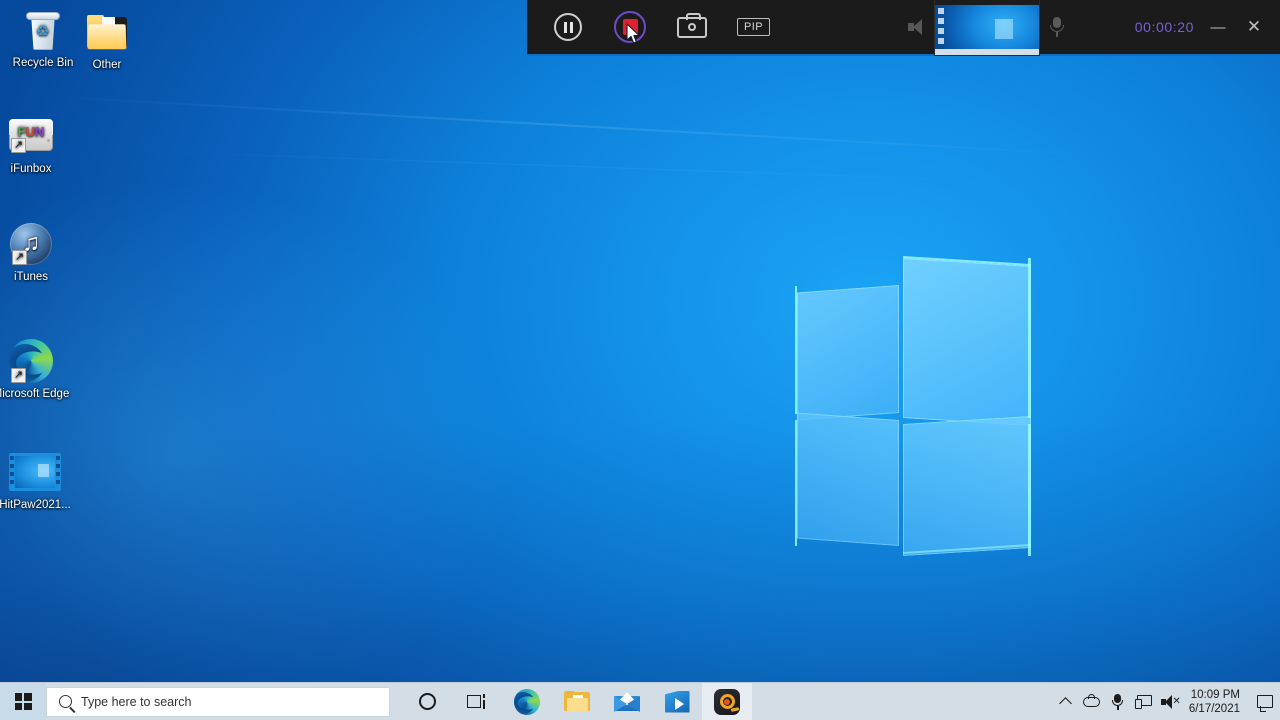 The height and width of the screenshot is (720, 1280). I want to click on onedrive-icon, so click(1092, 701).